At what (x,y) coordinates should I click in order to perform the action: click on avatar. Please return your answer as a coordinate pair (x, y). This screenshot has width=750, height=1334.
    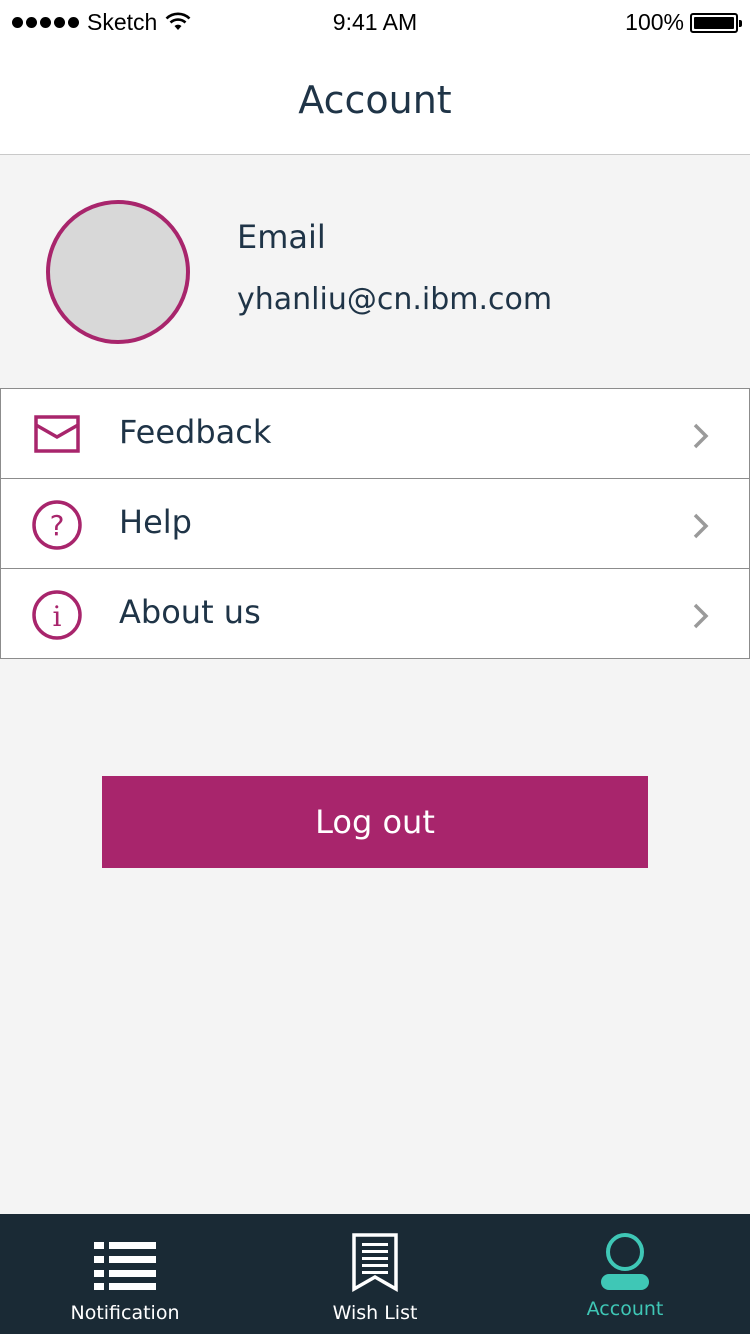
    Looking at the image, I should click on (118, 272).